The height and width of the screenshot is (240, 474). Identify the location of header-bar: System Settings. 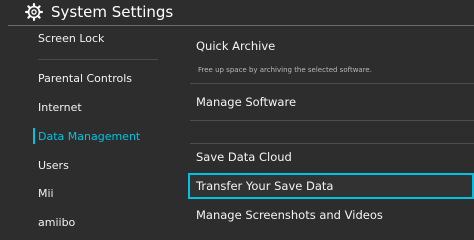
(237, 12).